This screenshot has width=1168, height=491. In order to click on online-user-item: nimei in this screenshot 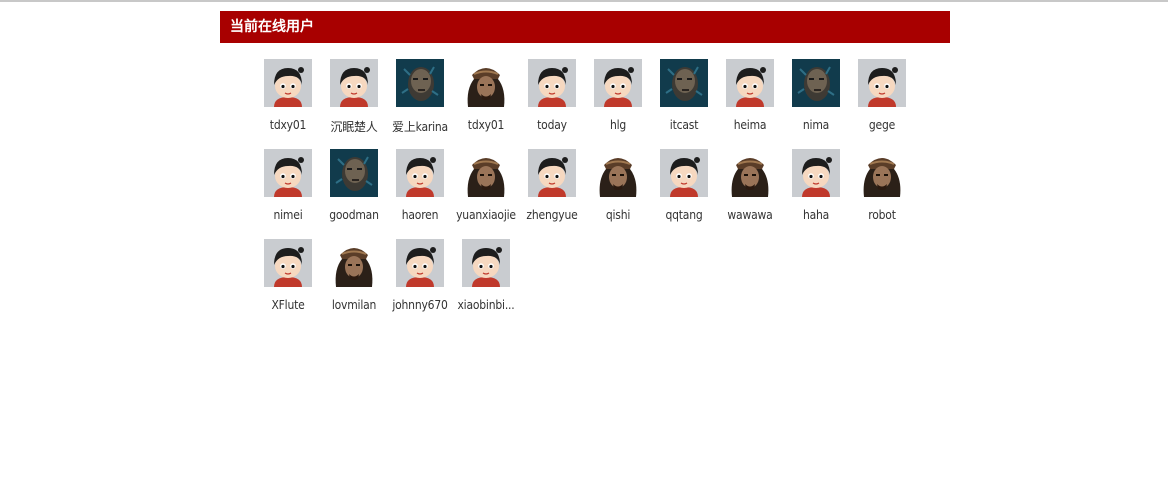, I will do `click(288, 194)`.